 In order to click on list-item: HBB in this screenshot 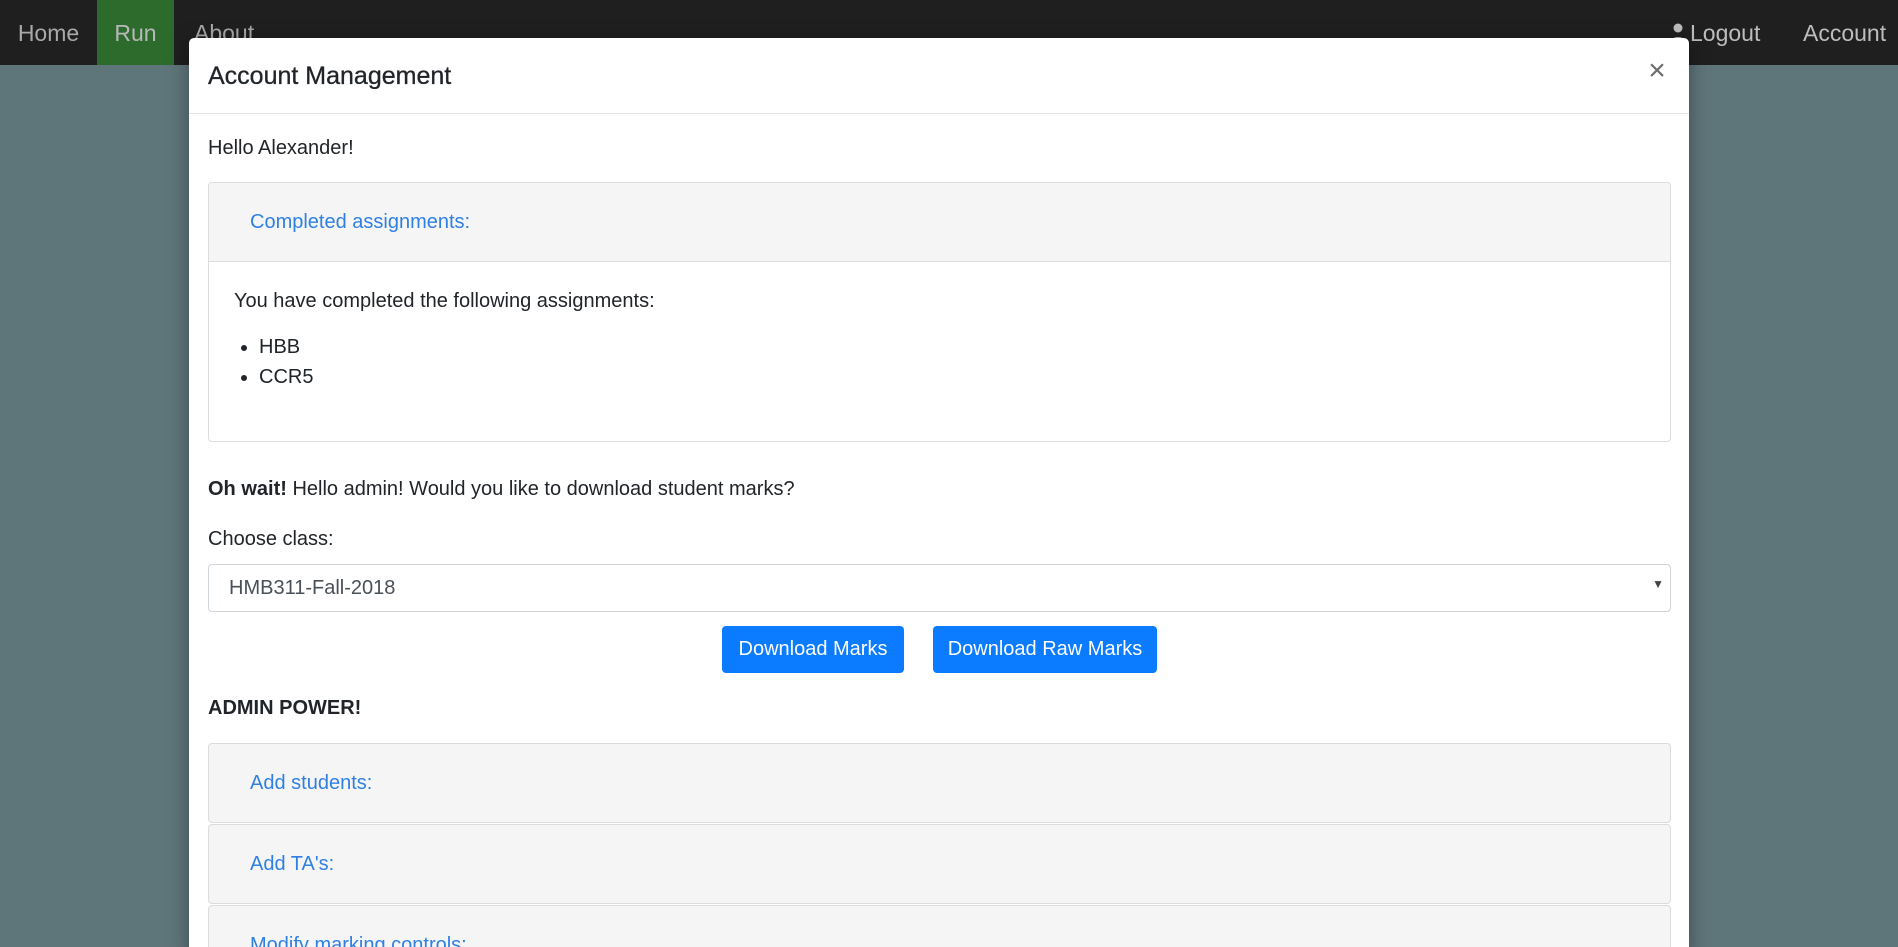, I will do `click(286, 347)`.